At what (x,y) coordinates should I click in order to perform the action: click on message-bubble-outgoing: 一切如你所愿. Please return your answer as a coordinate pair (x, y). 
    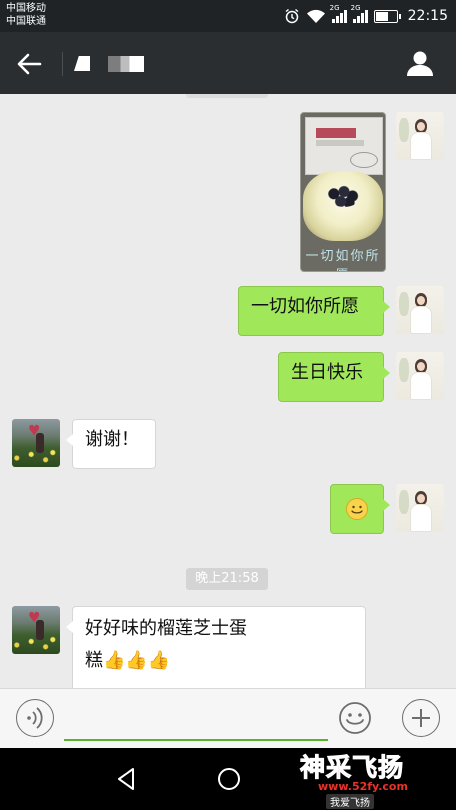
    Looking at the image, I should click on (314, 311).